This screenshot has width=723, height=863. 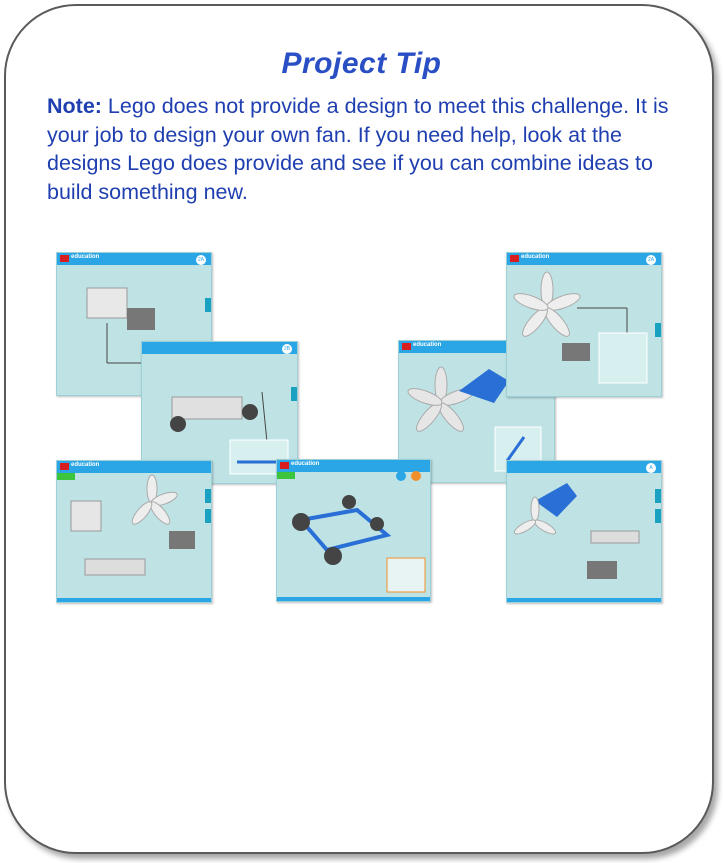 I want to click on lego-instruction-thumbnail: A, so click(x=584, y=531).